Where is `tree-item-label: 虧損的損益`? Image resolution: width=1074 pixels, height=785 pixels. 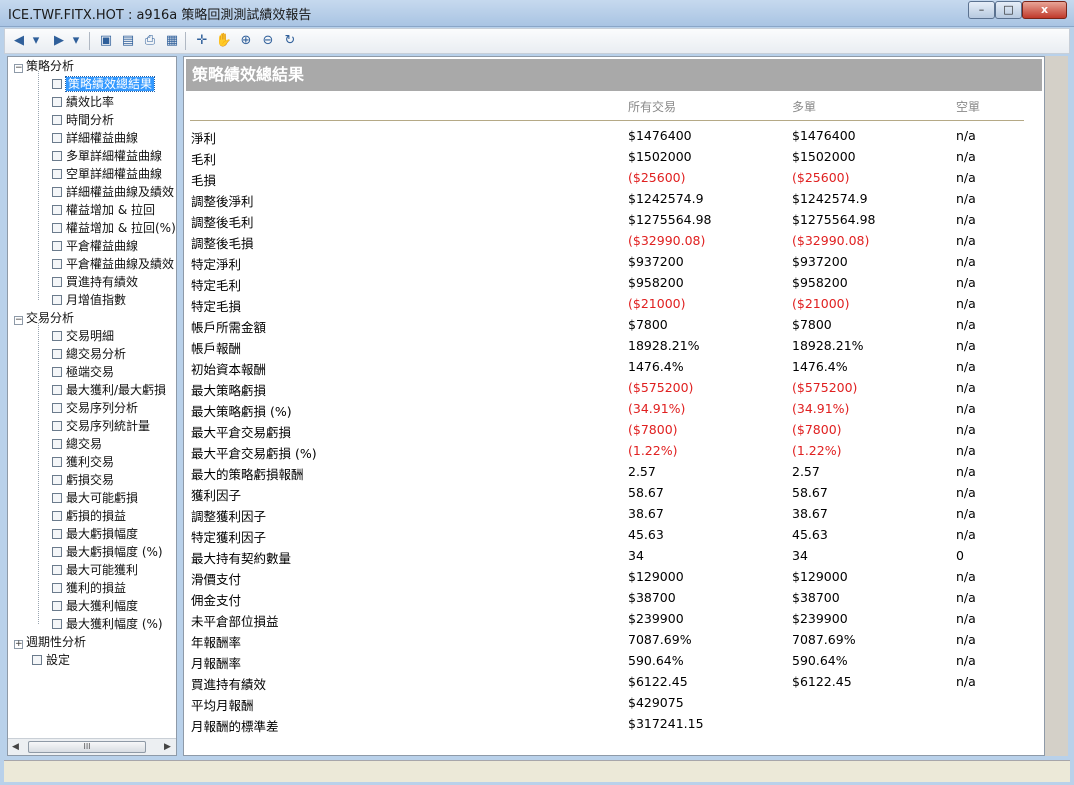
tree-item-label: 虧損的損益 is located at coordinates (96, 516).